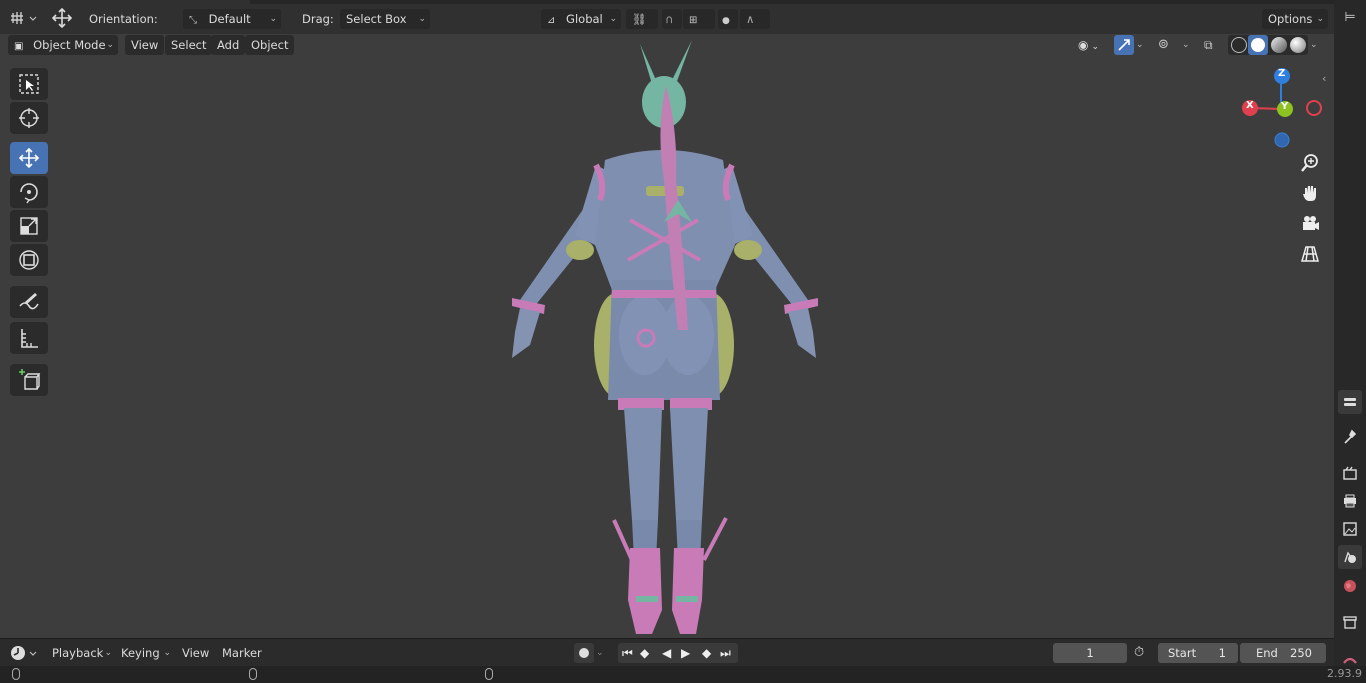 Image resolution: width=1366 pixels, height=683 pixels. I want to click on printer-icon, so click(1350, 501).